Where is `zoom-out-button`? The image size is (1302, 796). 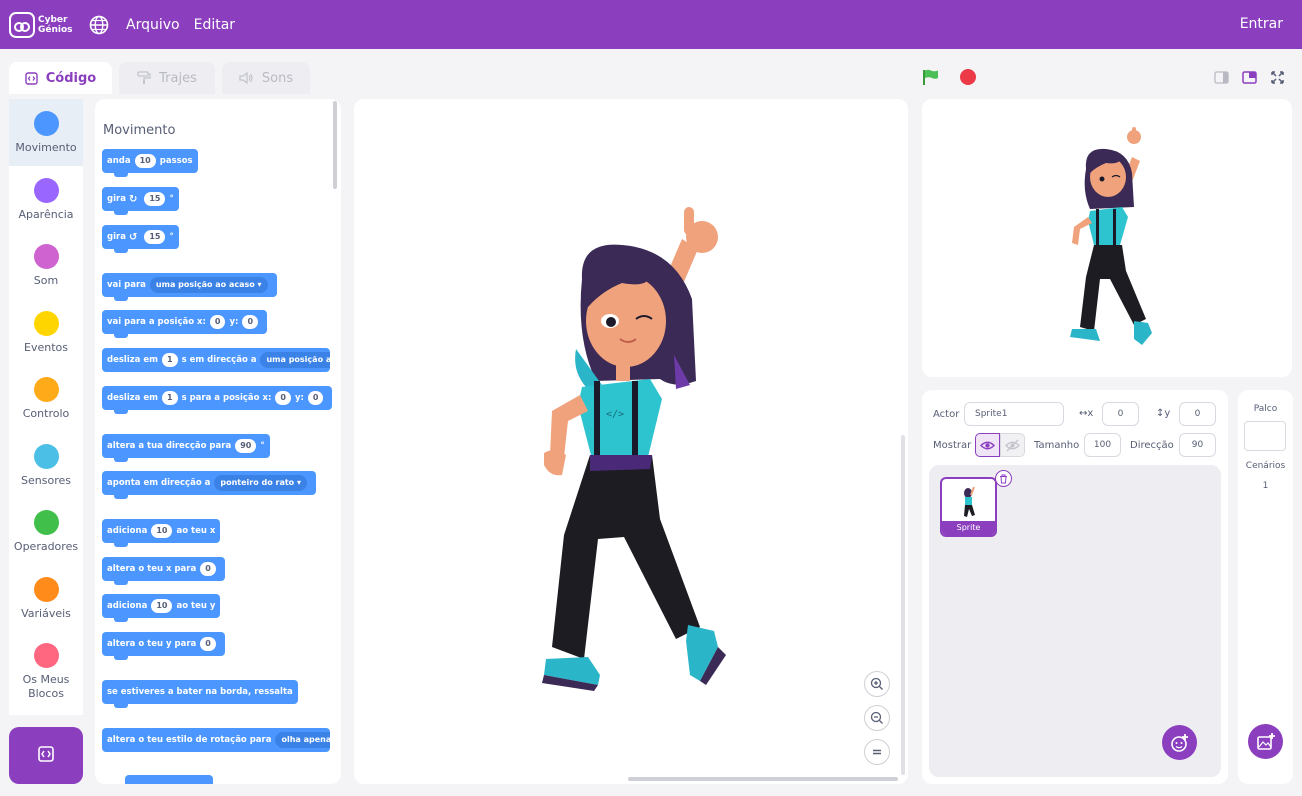 zoom-out-button is located at coordinates (877, 718).